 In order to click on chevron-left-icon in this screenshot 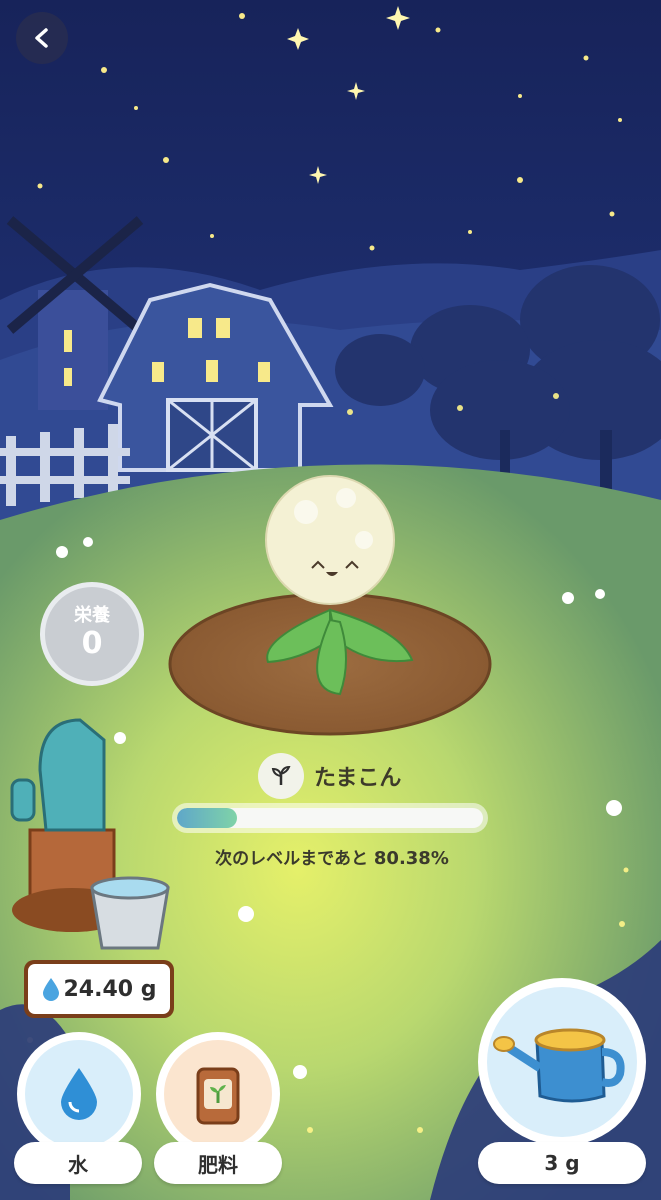, I will do `click(41, 38)`.